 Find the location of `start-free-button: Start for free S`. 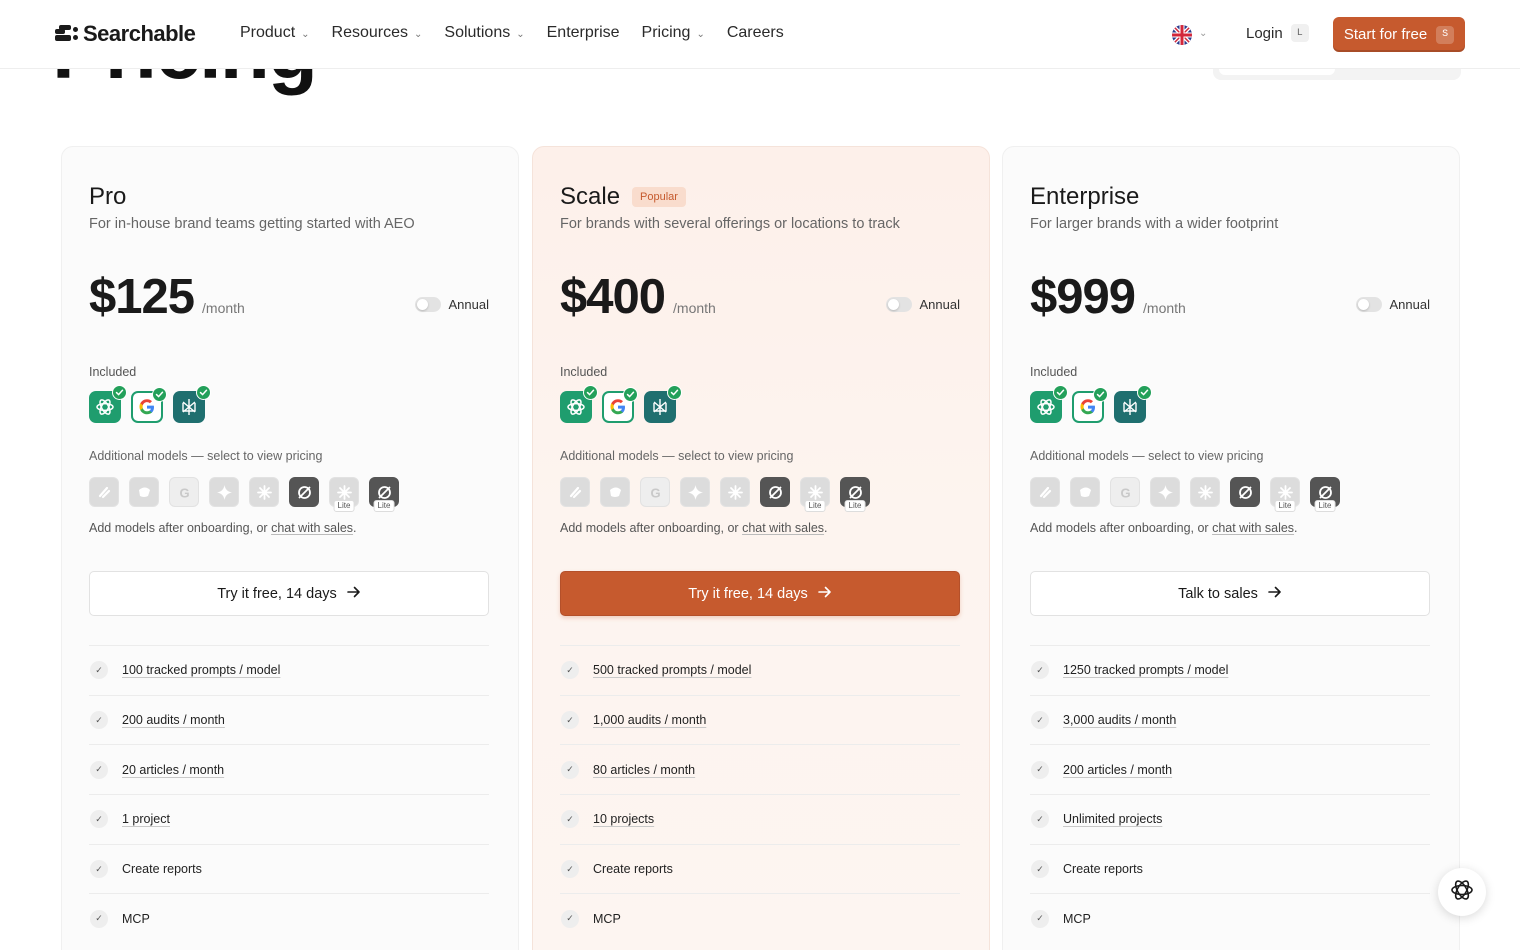

start-free-button: Start for free S is located at coordinates (1399, 34).